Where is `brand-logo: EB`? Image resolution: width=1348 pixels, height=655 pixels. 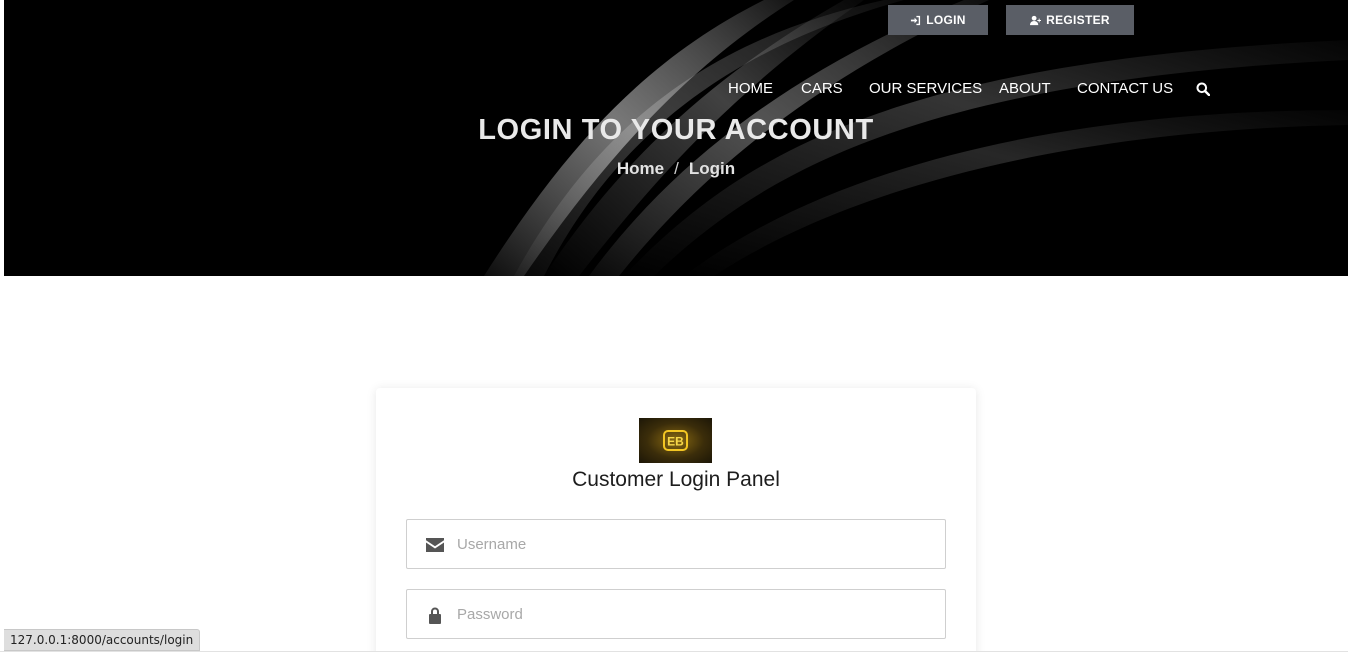 brand-logo: EB is located at coordinates (675, 440).